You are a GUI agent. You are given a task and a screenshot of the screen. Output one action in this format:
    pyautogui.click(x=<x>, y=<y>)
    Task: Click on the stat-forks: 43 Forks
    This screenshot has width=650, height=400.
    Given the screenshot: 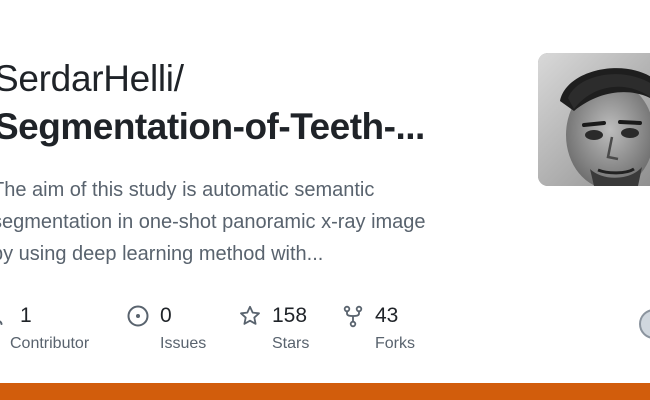 What is the action you would take?
    pyautogui.click(x=378, y=326)
    